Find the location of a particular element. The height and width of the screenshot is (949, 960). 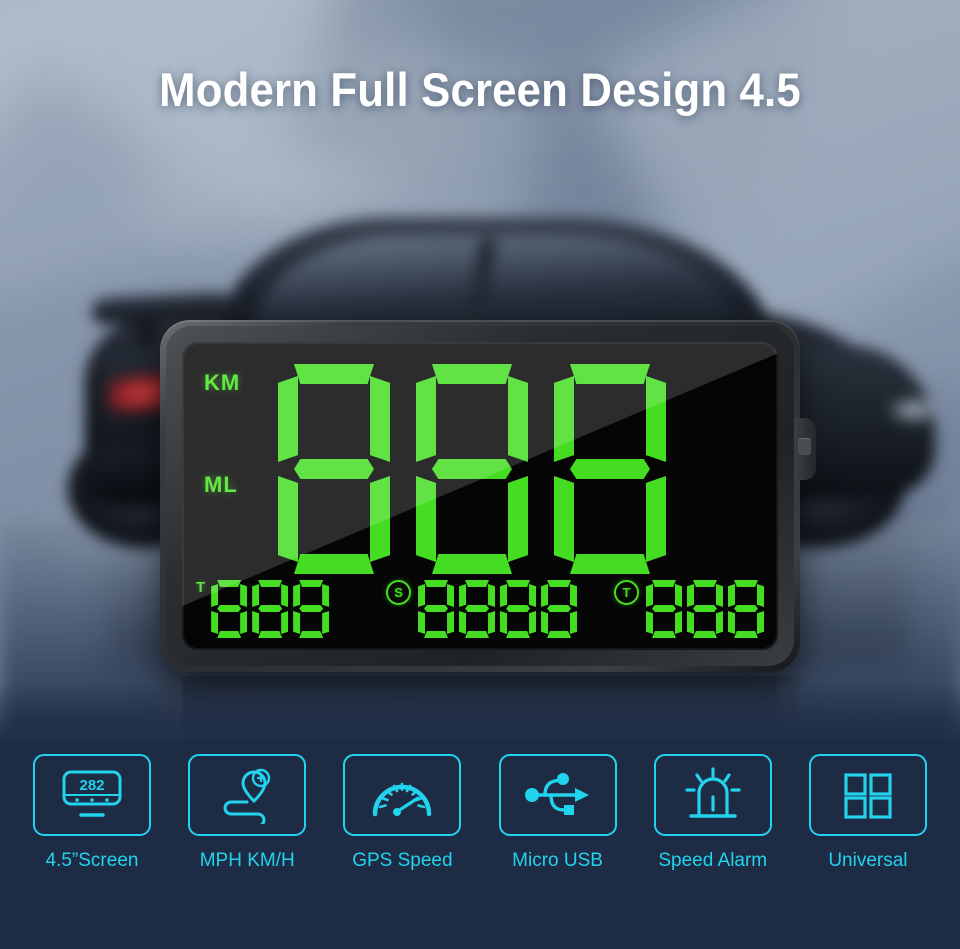

feature-label: 4.5”Screen is located at coordinates (92, 860).